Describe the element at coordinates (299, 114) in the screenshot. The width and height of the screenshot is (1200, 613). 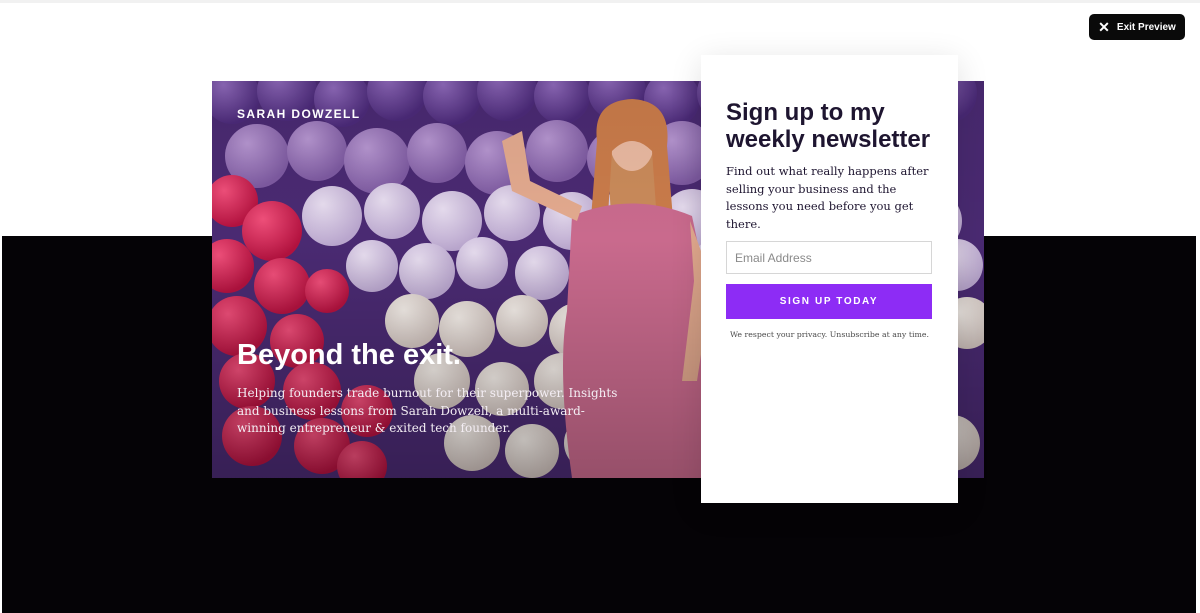
I see `brand-name: SARAH DOWZELL` at that location.